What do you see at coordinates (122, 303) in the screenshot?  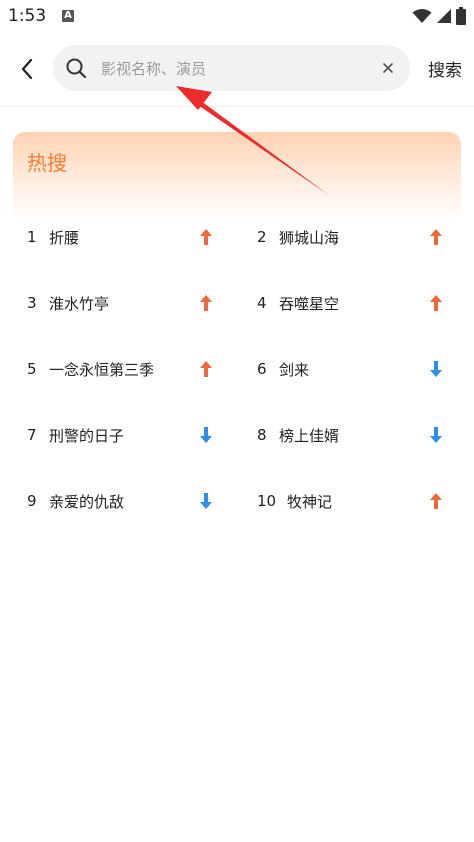 I see `hot-item-3: 3 淮水竹亭` at bounding box center [122, 303].